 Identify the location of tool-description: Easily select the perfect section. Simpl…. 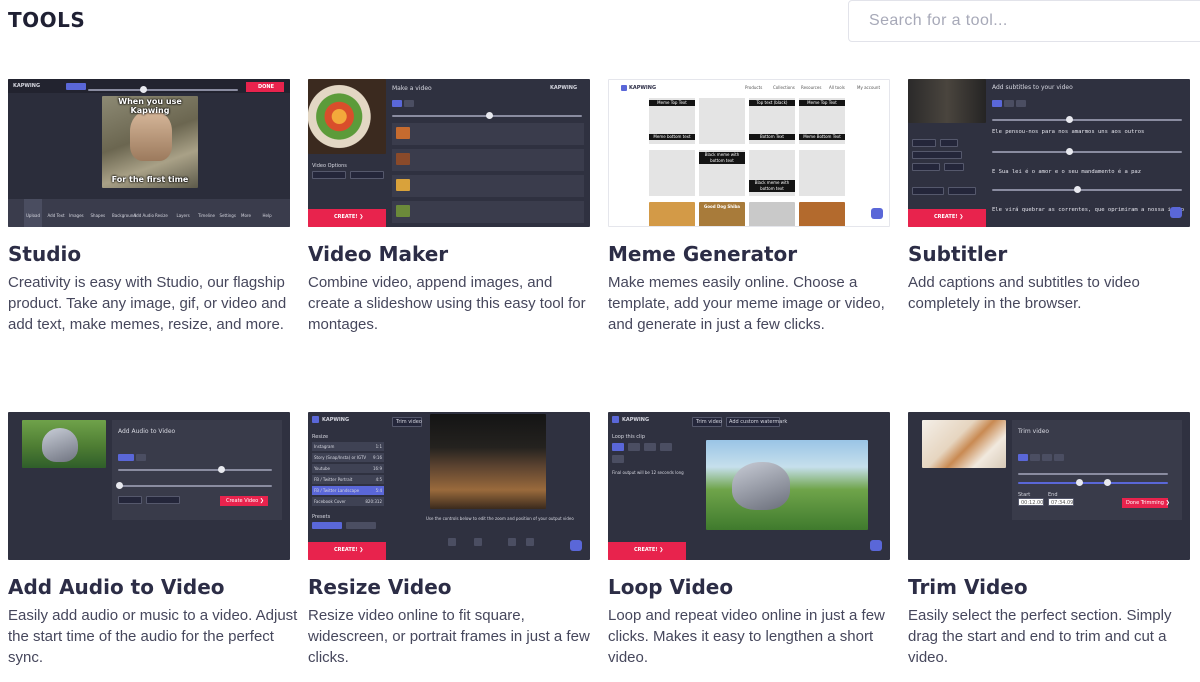
(1040, 636).